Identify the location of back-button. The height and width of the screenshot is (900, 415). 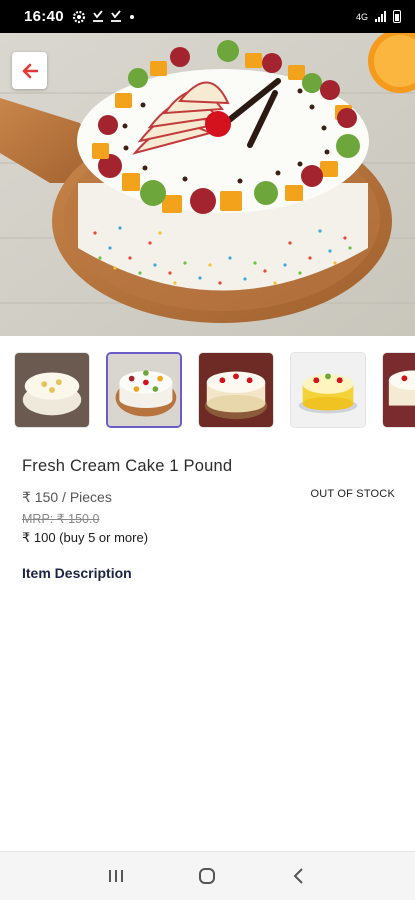
(29, 70).